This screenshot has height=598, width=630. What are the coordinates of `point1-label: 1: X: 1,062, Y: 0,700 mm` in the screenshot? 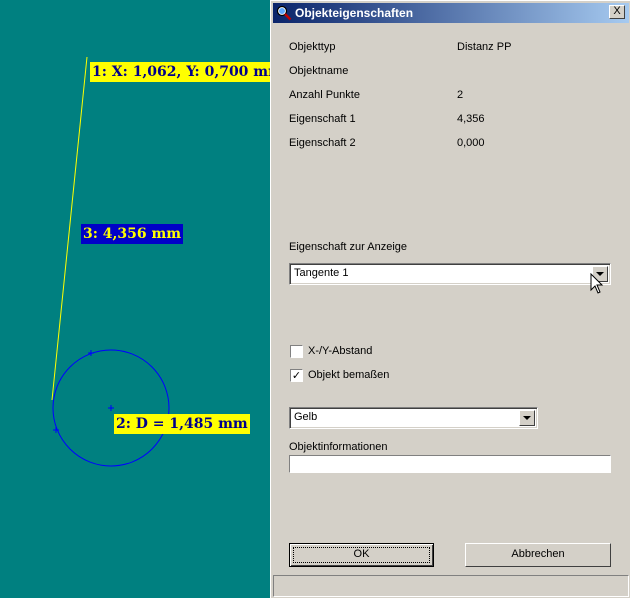 It's located at (187, 72).